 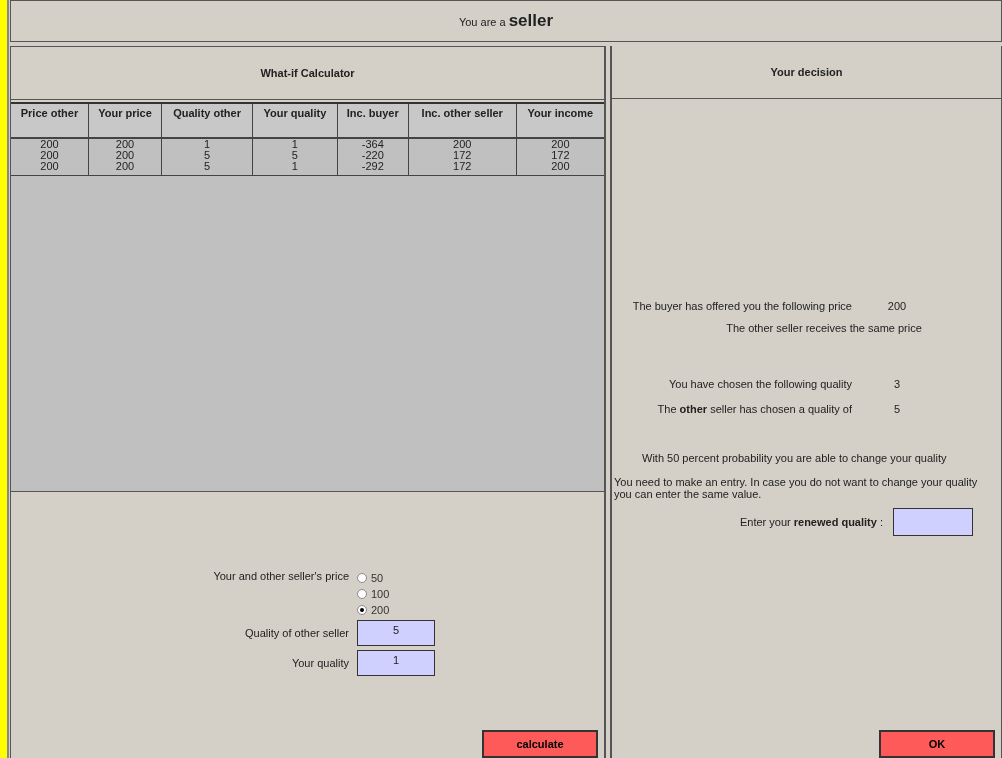 I want to click on panel-title: Your decision, so click(x=806, y=72).